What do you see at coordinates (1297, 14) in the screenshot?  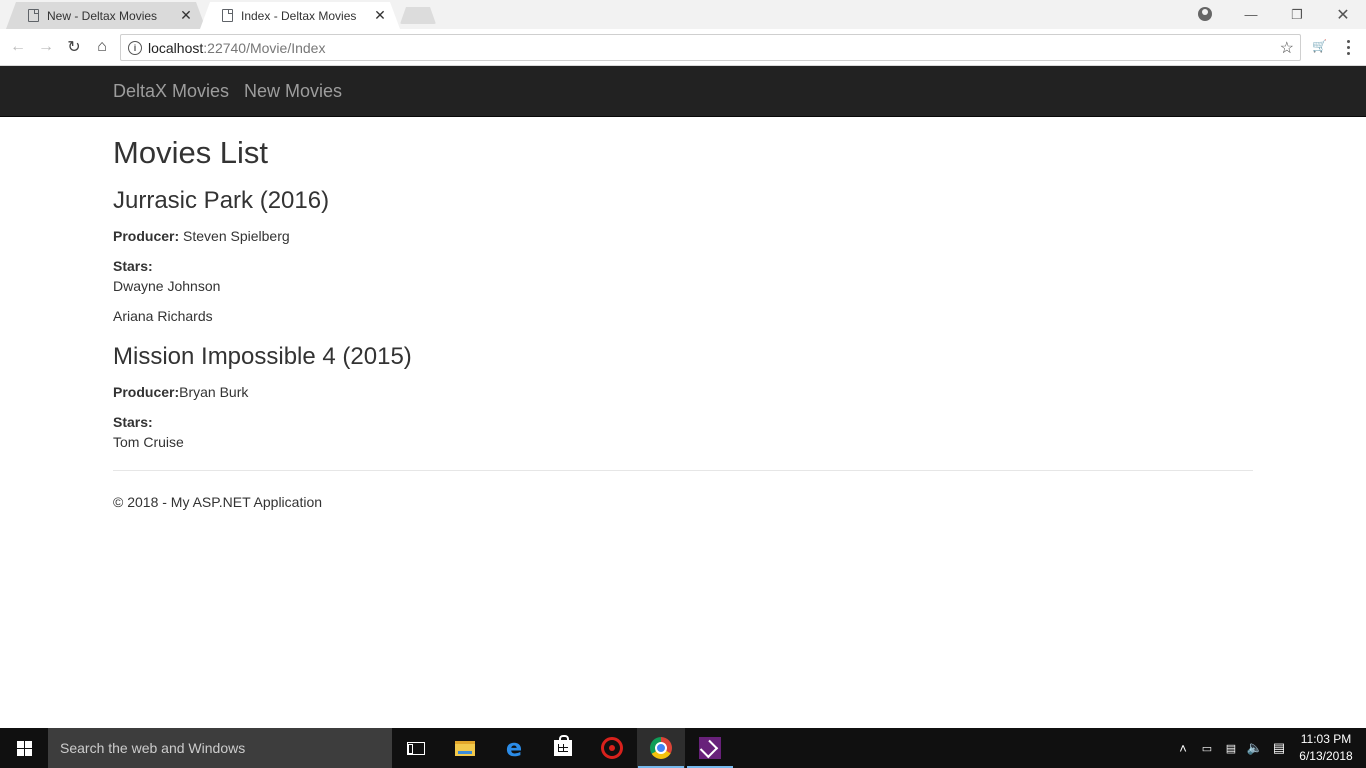 I see `restore-icon: ❐` at bounding box center [1297, 14].